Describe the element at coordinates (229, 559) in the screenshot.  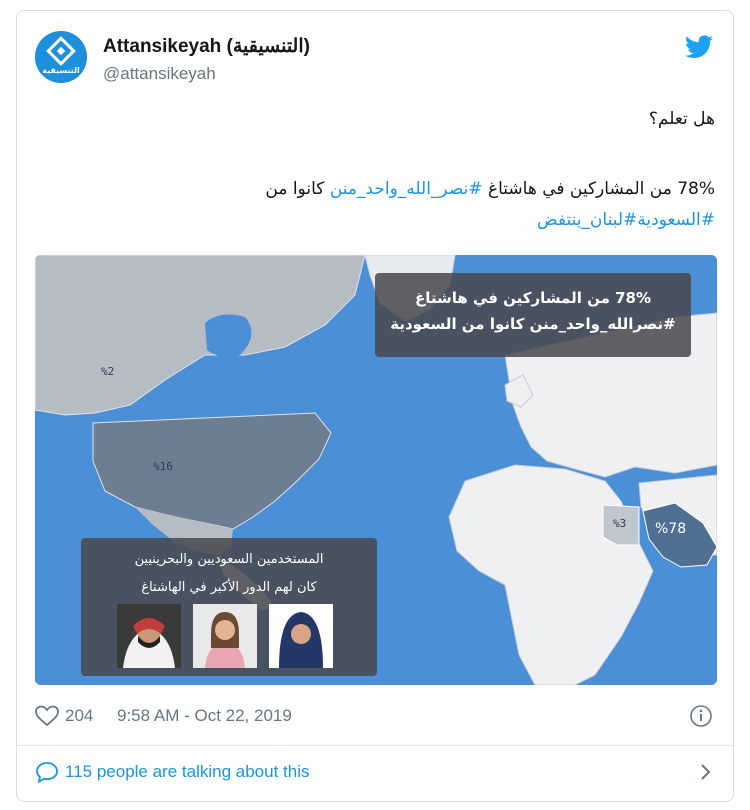
I see `users-overlay-line-1: المستخدمين السعوديين والبحرينيين` at that location.